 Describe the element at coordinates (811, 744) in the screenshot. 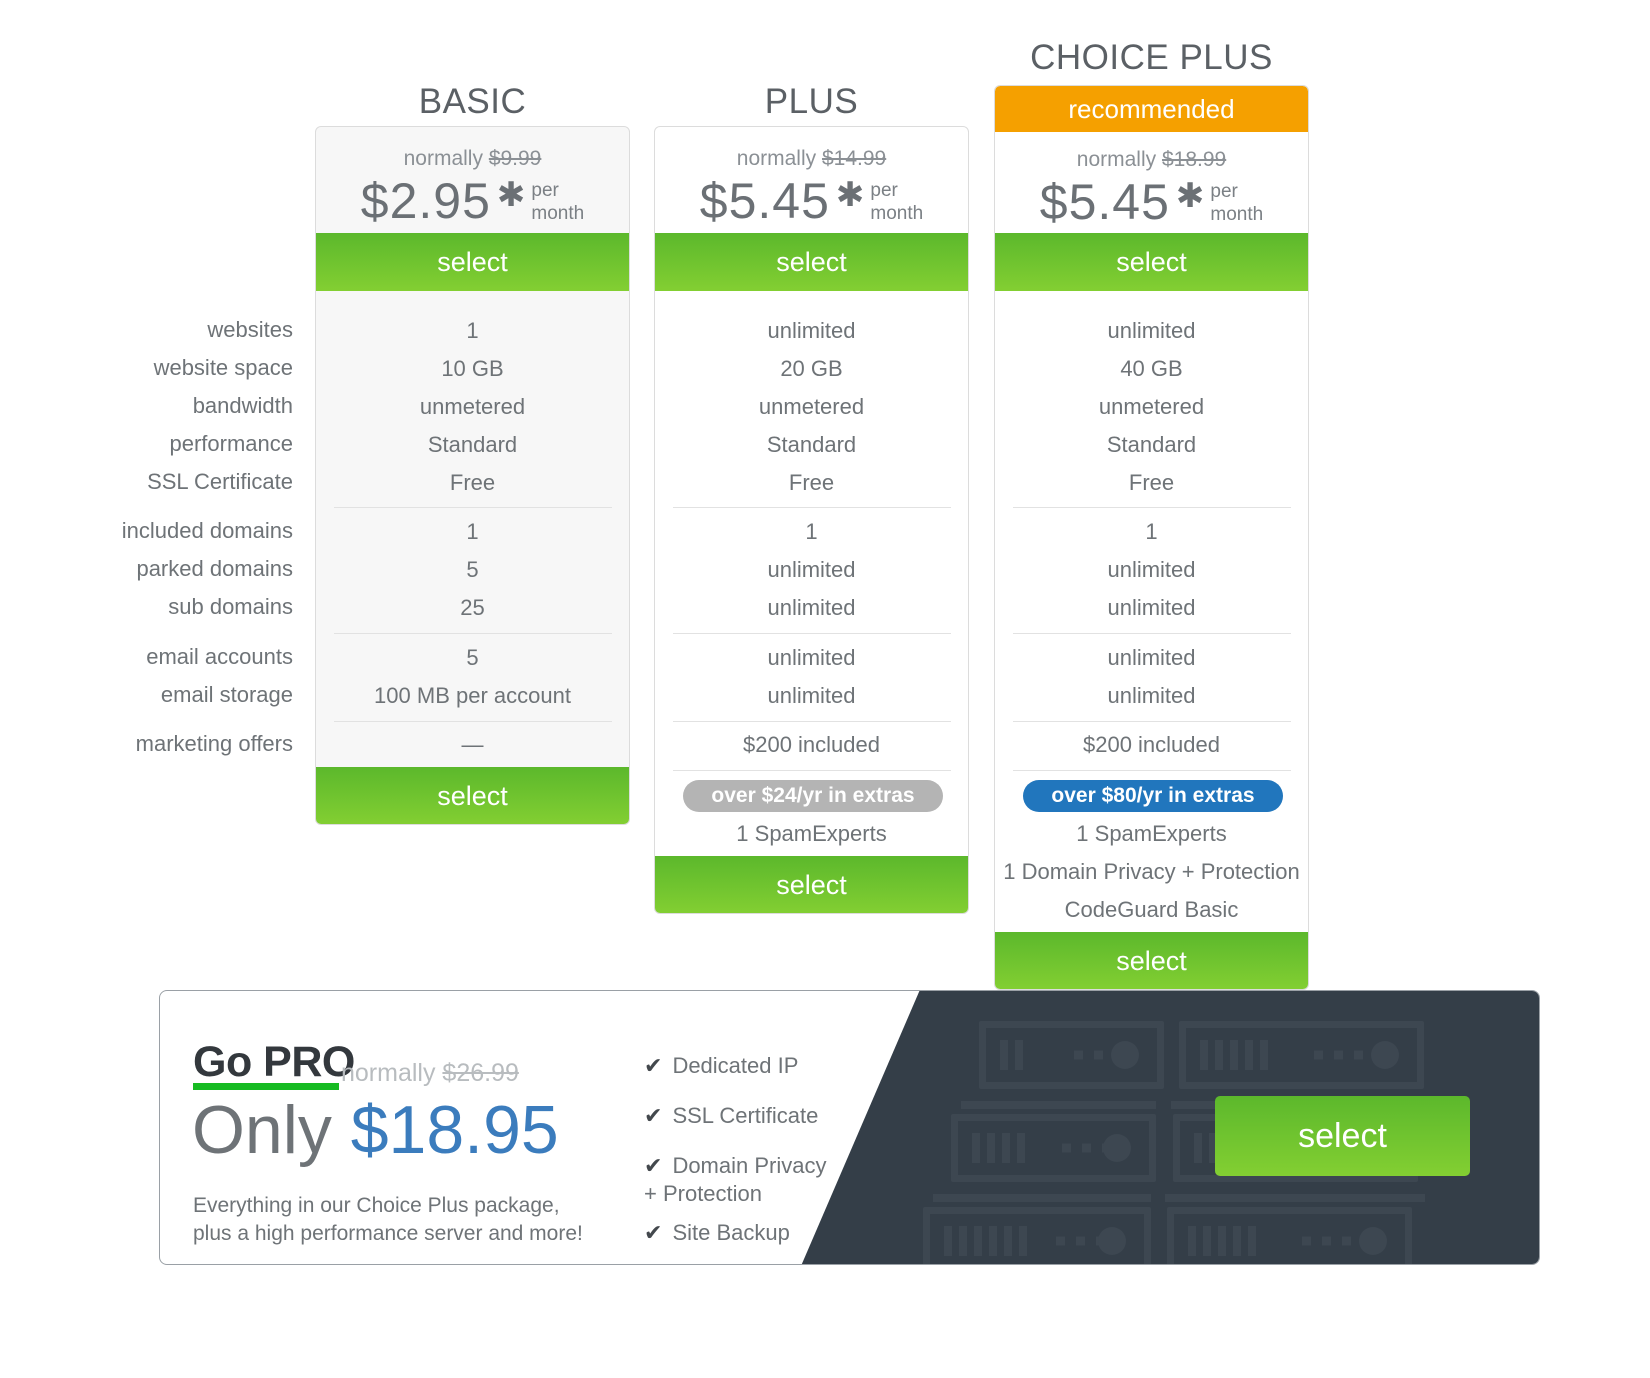

I see `value-plus-marketing-offers: $200 included` at that location.